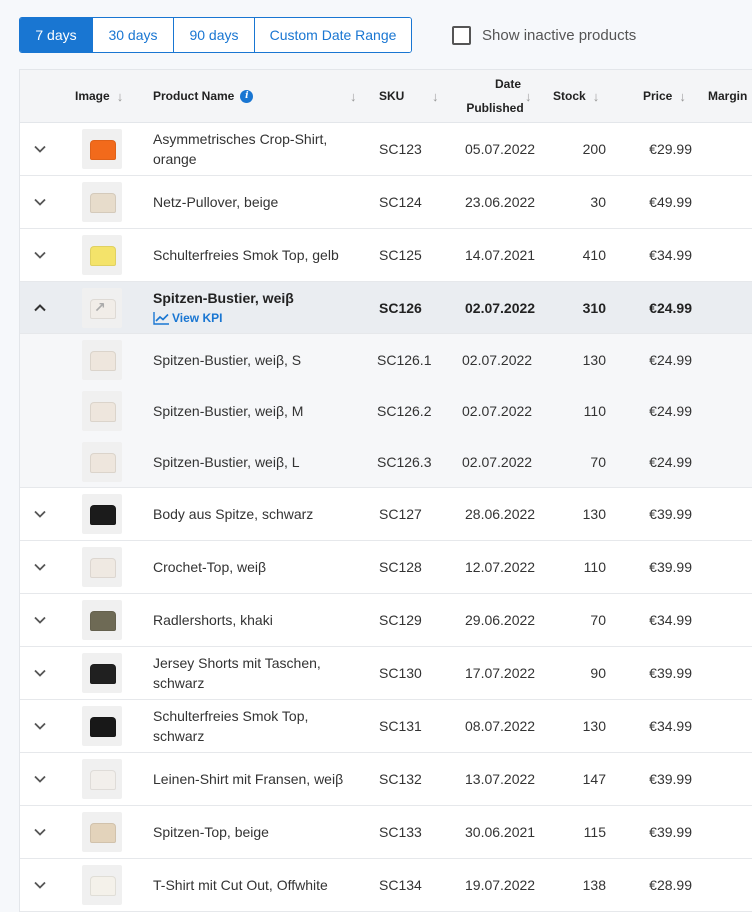 The width and height of the screenshot is (752, 912). Describe the element at coordinates (247, 96) in the screenshot. I see `info-icon: i` at that location.